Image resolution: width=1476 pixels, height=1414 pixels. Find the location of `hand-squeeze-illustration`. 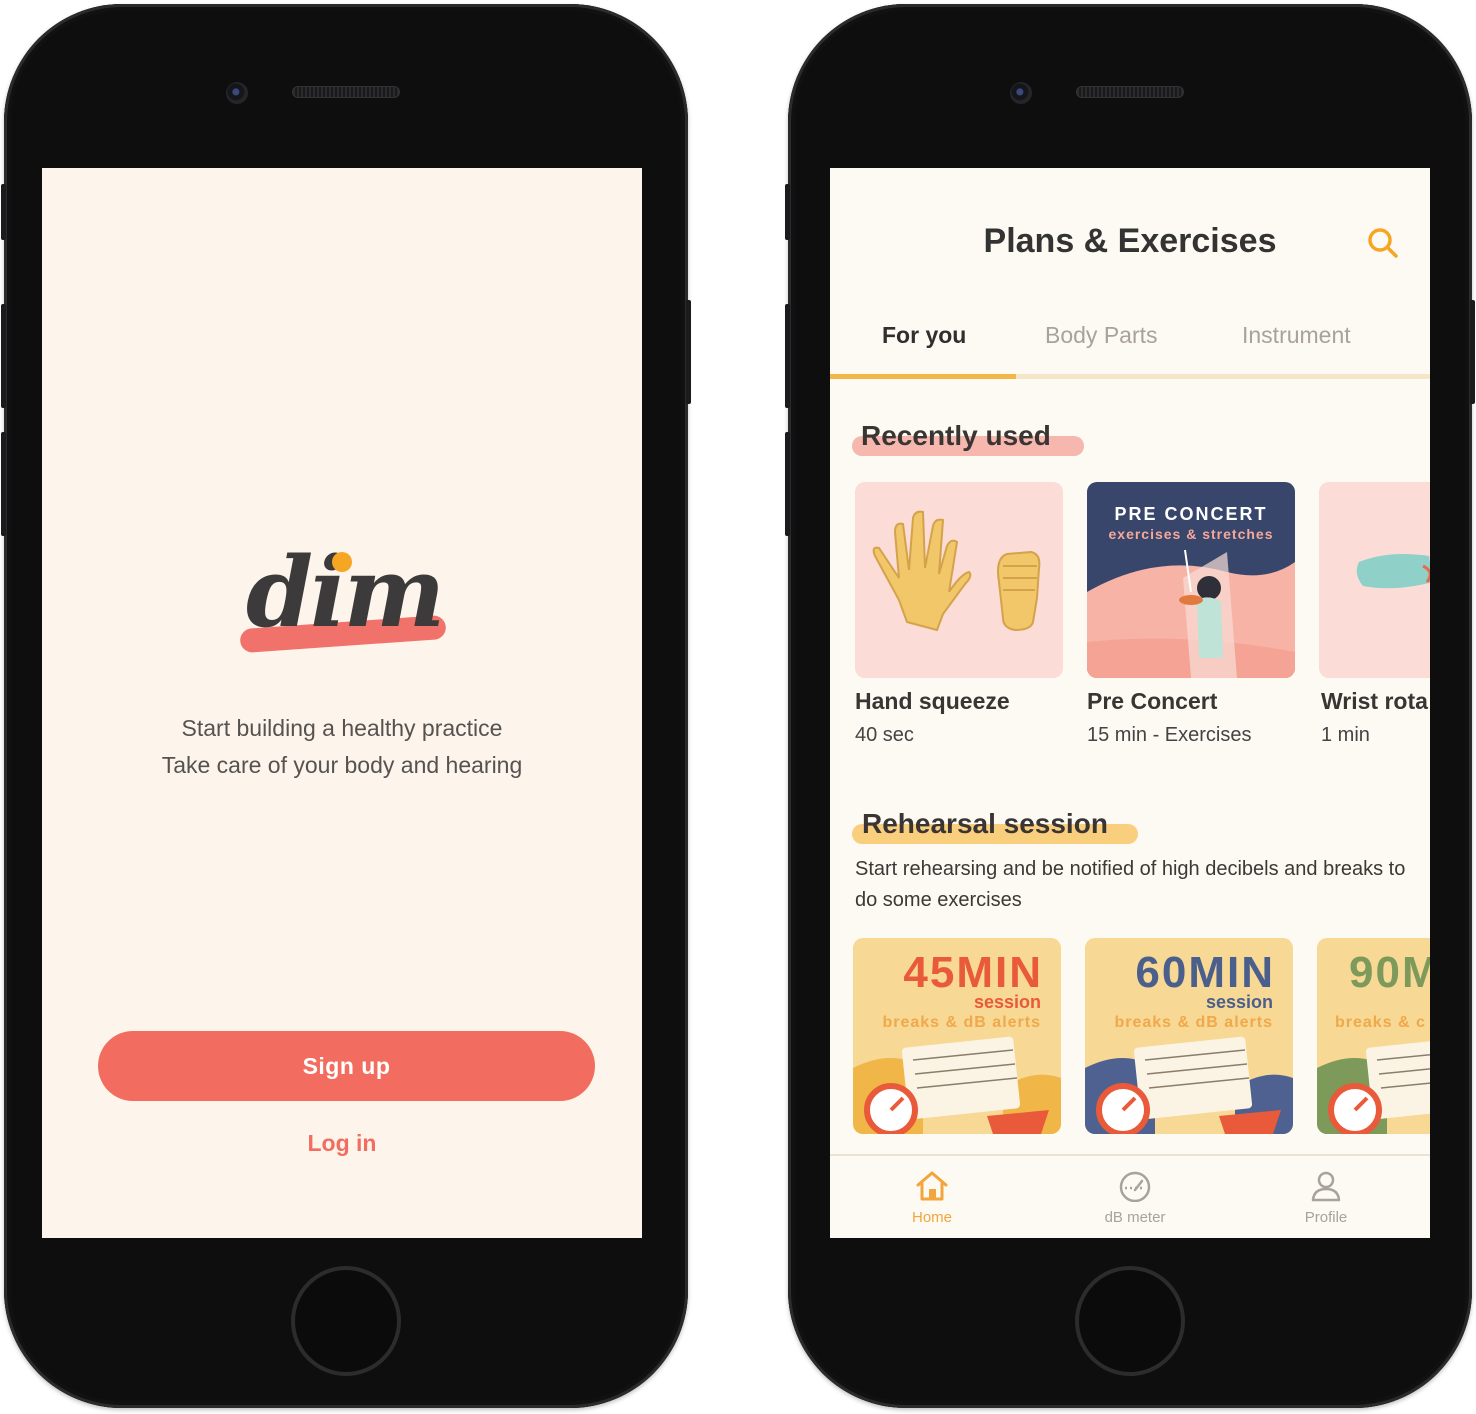

hand-squeeze-illustration is located at coordinates (956, 571).